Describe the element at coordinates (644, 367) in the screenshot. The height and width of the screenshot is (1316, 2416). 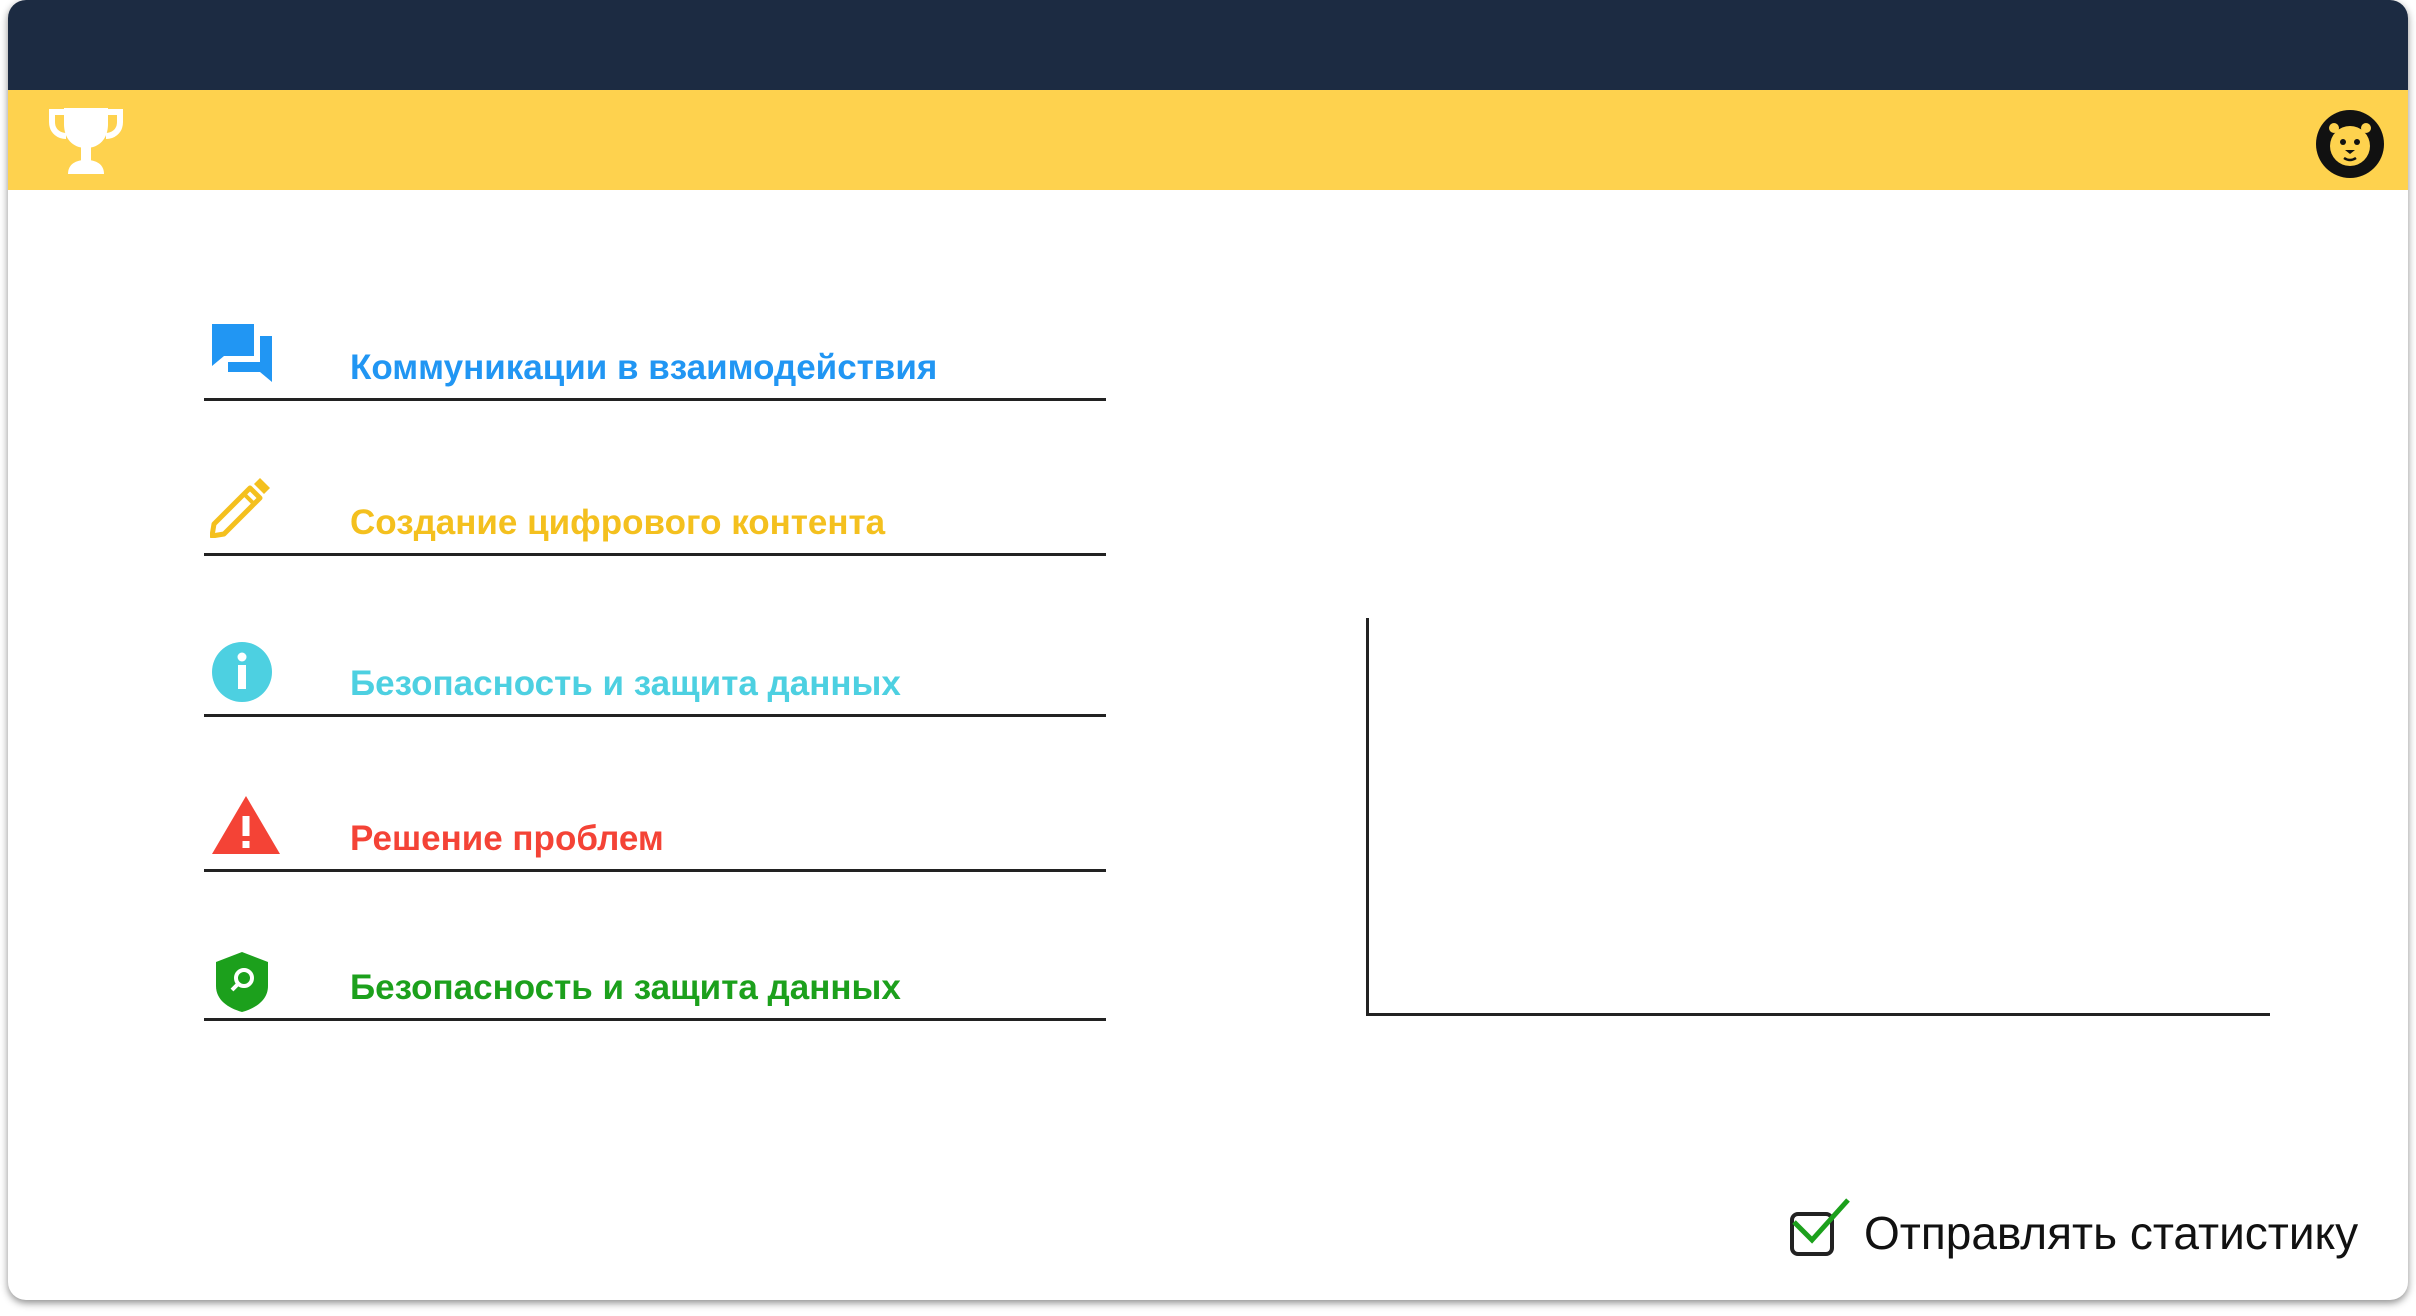
I see `category-label: Коммуникации в взаимодействия` at that location.